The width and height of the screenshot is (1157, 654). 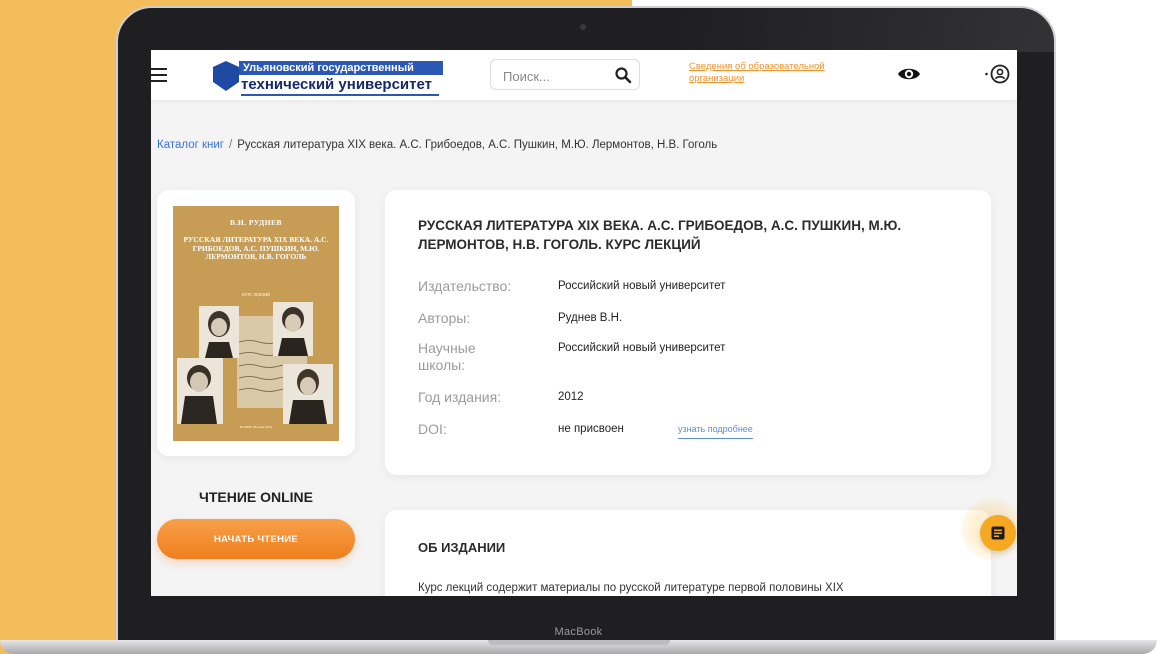 What do you see at coordinates (465, 286) in the screenshot?
I see `info-label: Издательство:` at bounding box center [465, 286].